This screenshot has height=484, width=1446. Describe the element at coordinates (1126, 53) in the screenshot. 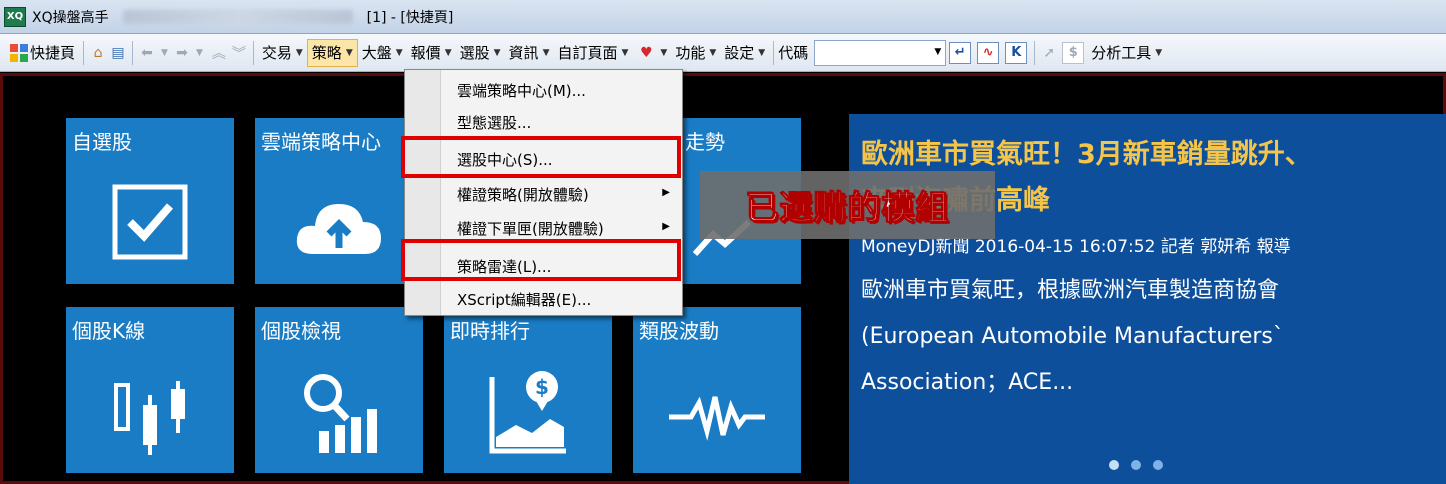

I see `menu-analysis-tools: 分析工具 ▼` at that location.